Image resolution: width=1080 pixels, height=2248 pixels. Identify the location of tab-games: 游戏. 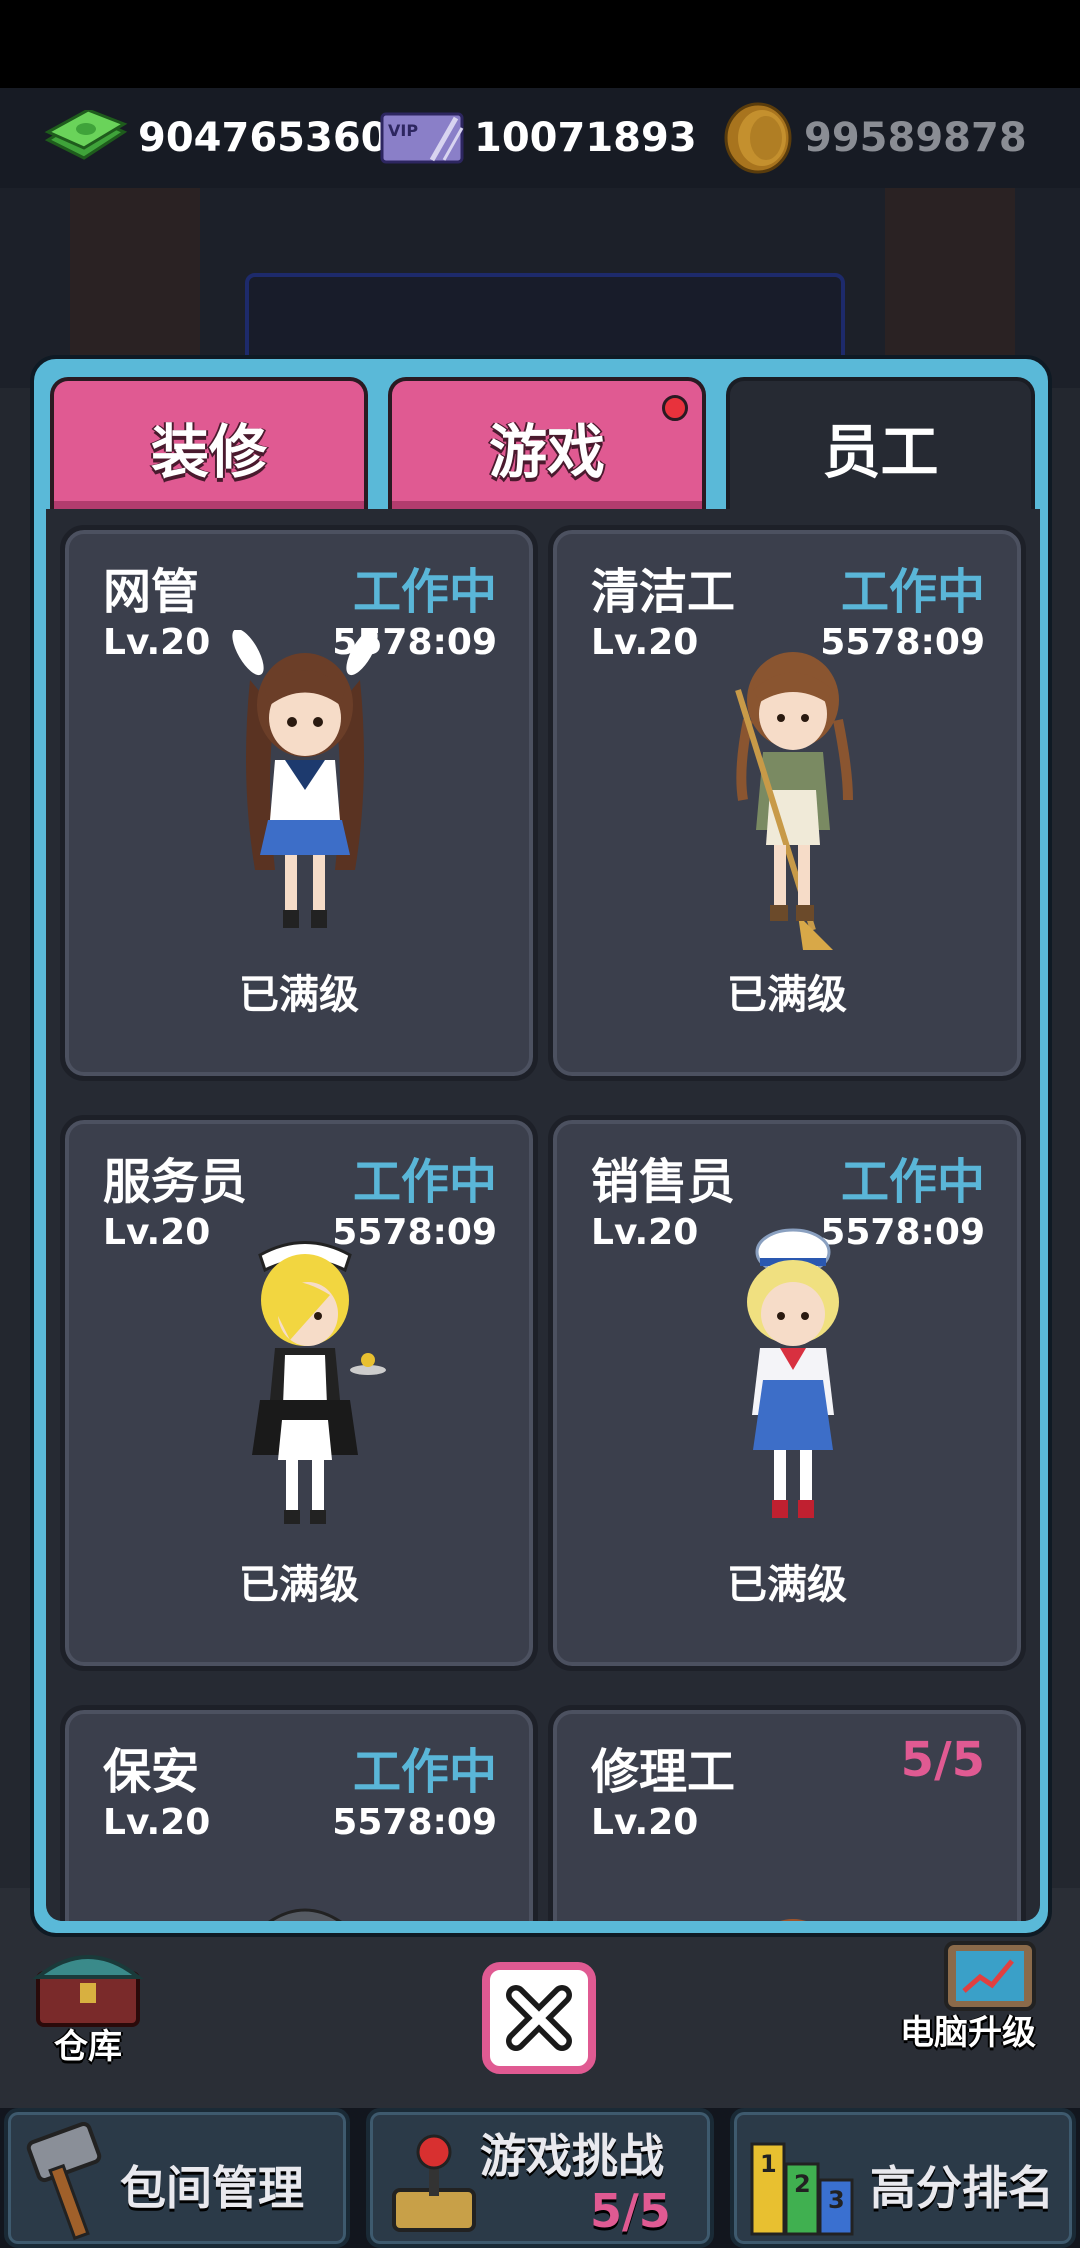
(547, 445).